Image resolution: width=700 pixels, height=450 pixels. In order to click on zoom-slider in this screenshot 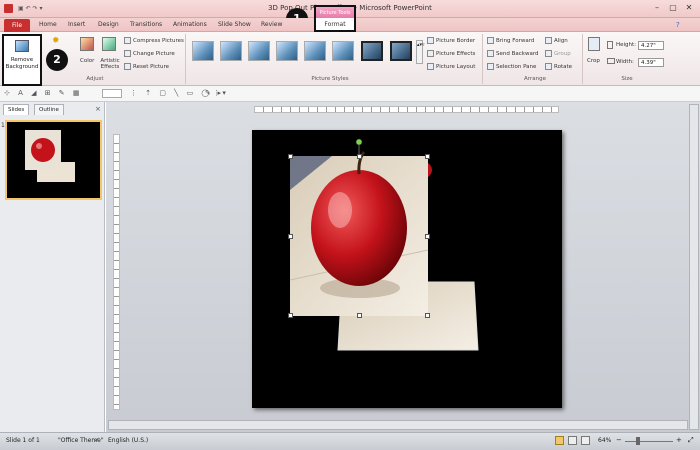, I will do `click(649, 441)`.